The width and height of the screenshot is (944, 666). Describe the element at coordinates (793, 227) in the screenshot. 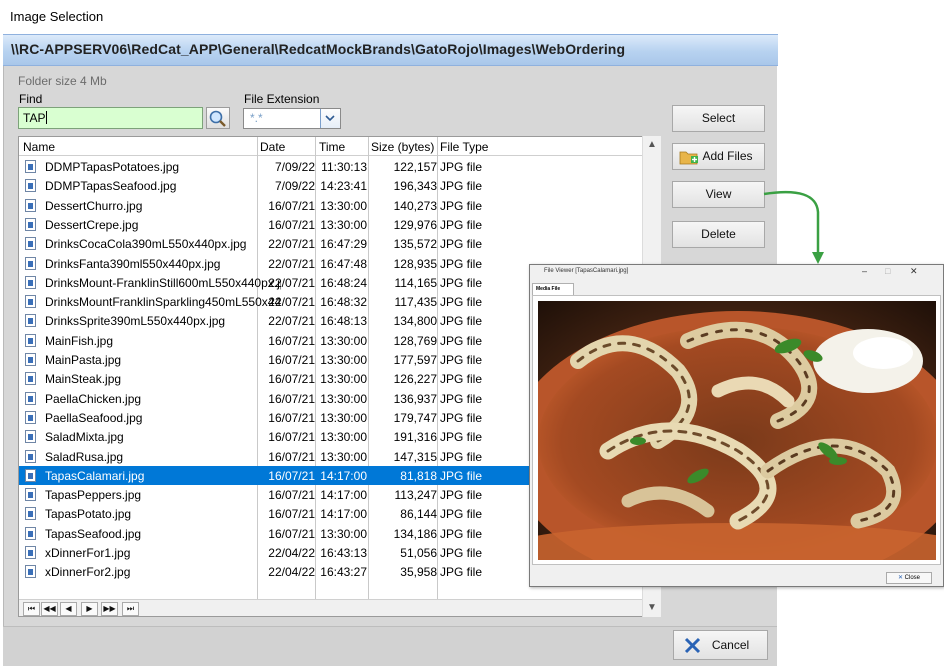

I see `annotation-arrow` at that location.